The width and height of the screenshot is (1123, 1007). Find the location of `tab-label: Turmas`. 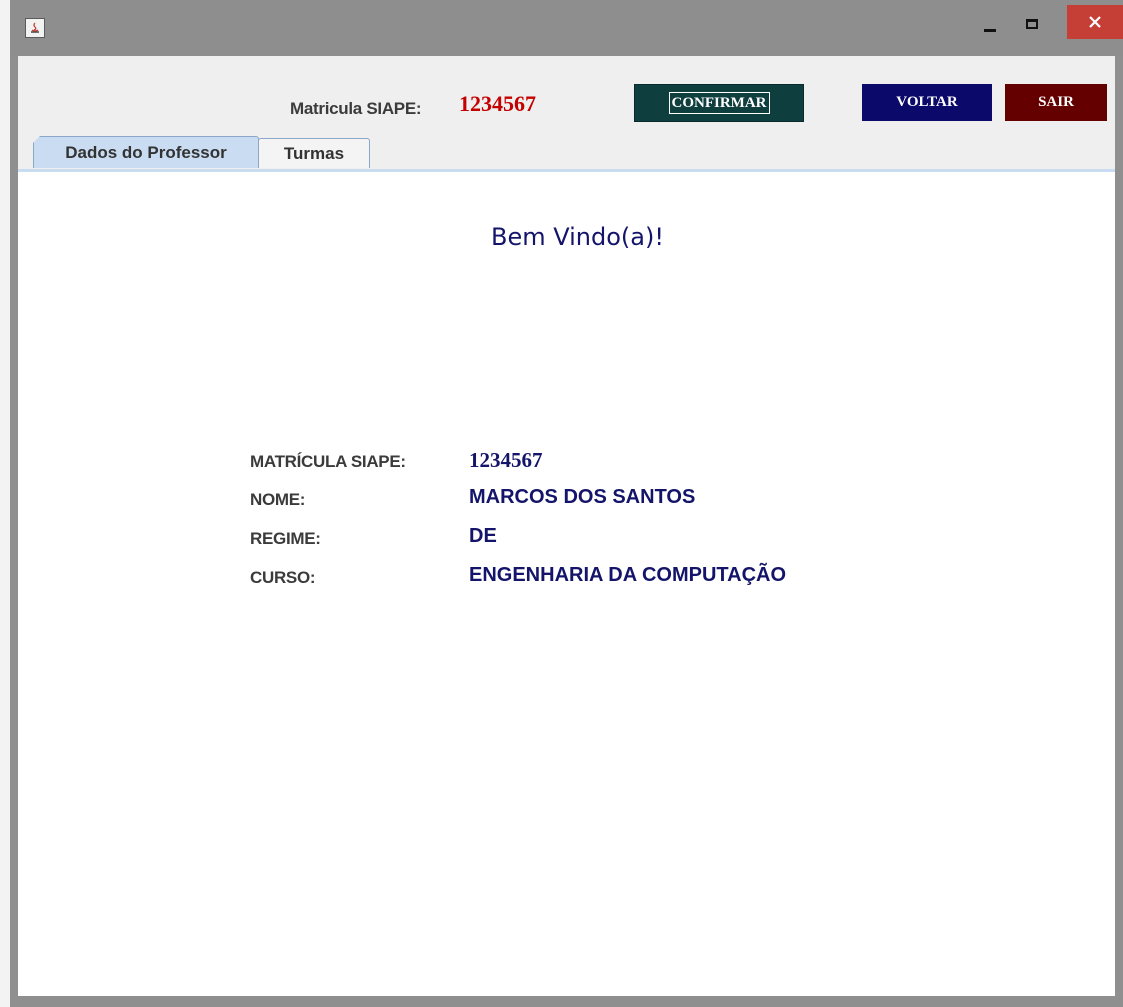

tab-label: Turmas is located at coordinates (314, 153).